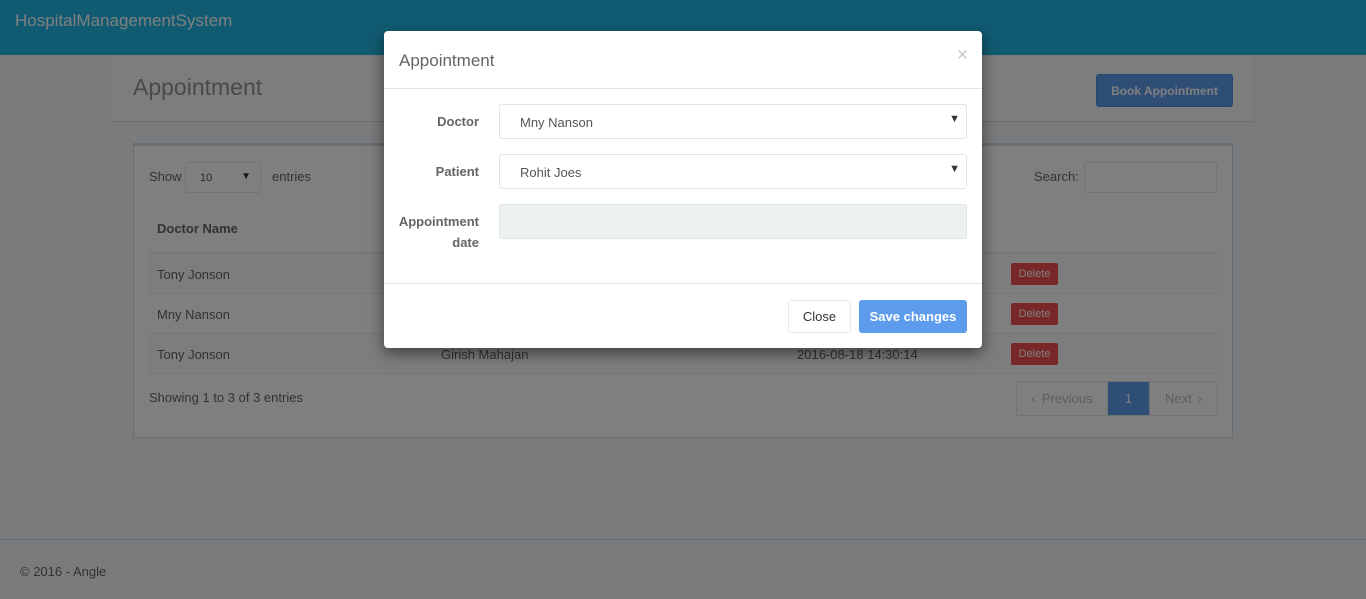 This screenshot has width=1366, height=599. I want to click on patient-label: Patient, so click(457, 171).